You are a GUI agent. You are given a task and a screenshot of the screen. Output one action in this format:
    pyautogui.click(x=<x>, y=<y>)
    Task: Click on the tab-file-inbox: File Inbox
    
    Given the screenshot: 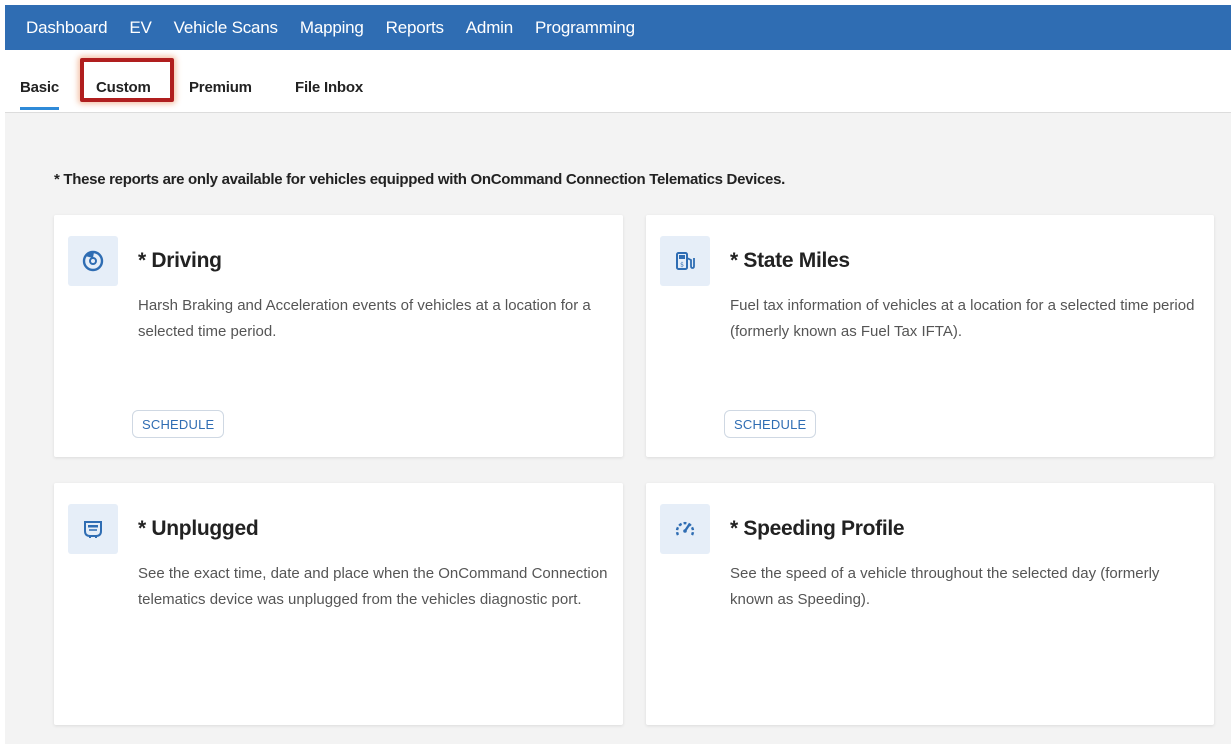 What is the action you would take?
    pyautogui.click(x=329, y=81)
    